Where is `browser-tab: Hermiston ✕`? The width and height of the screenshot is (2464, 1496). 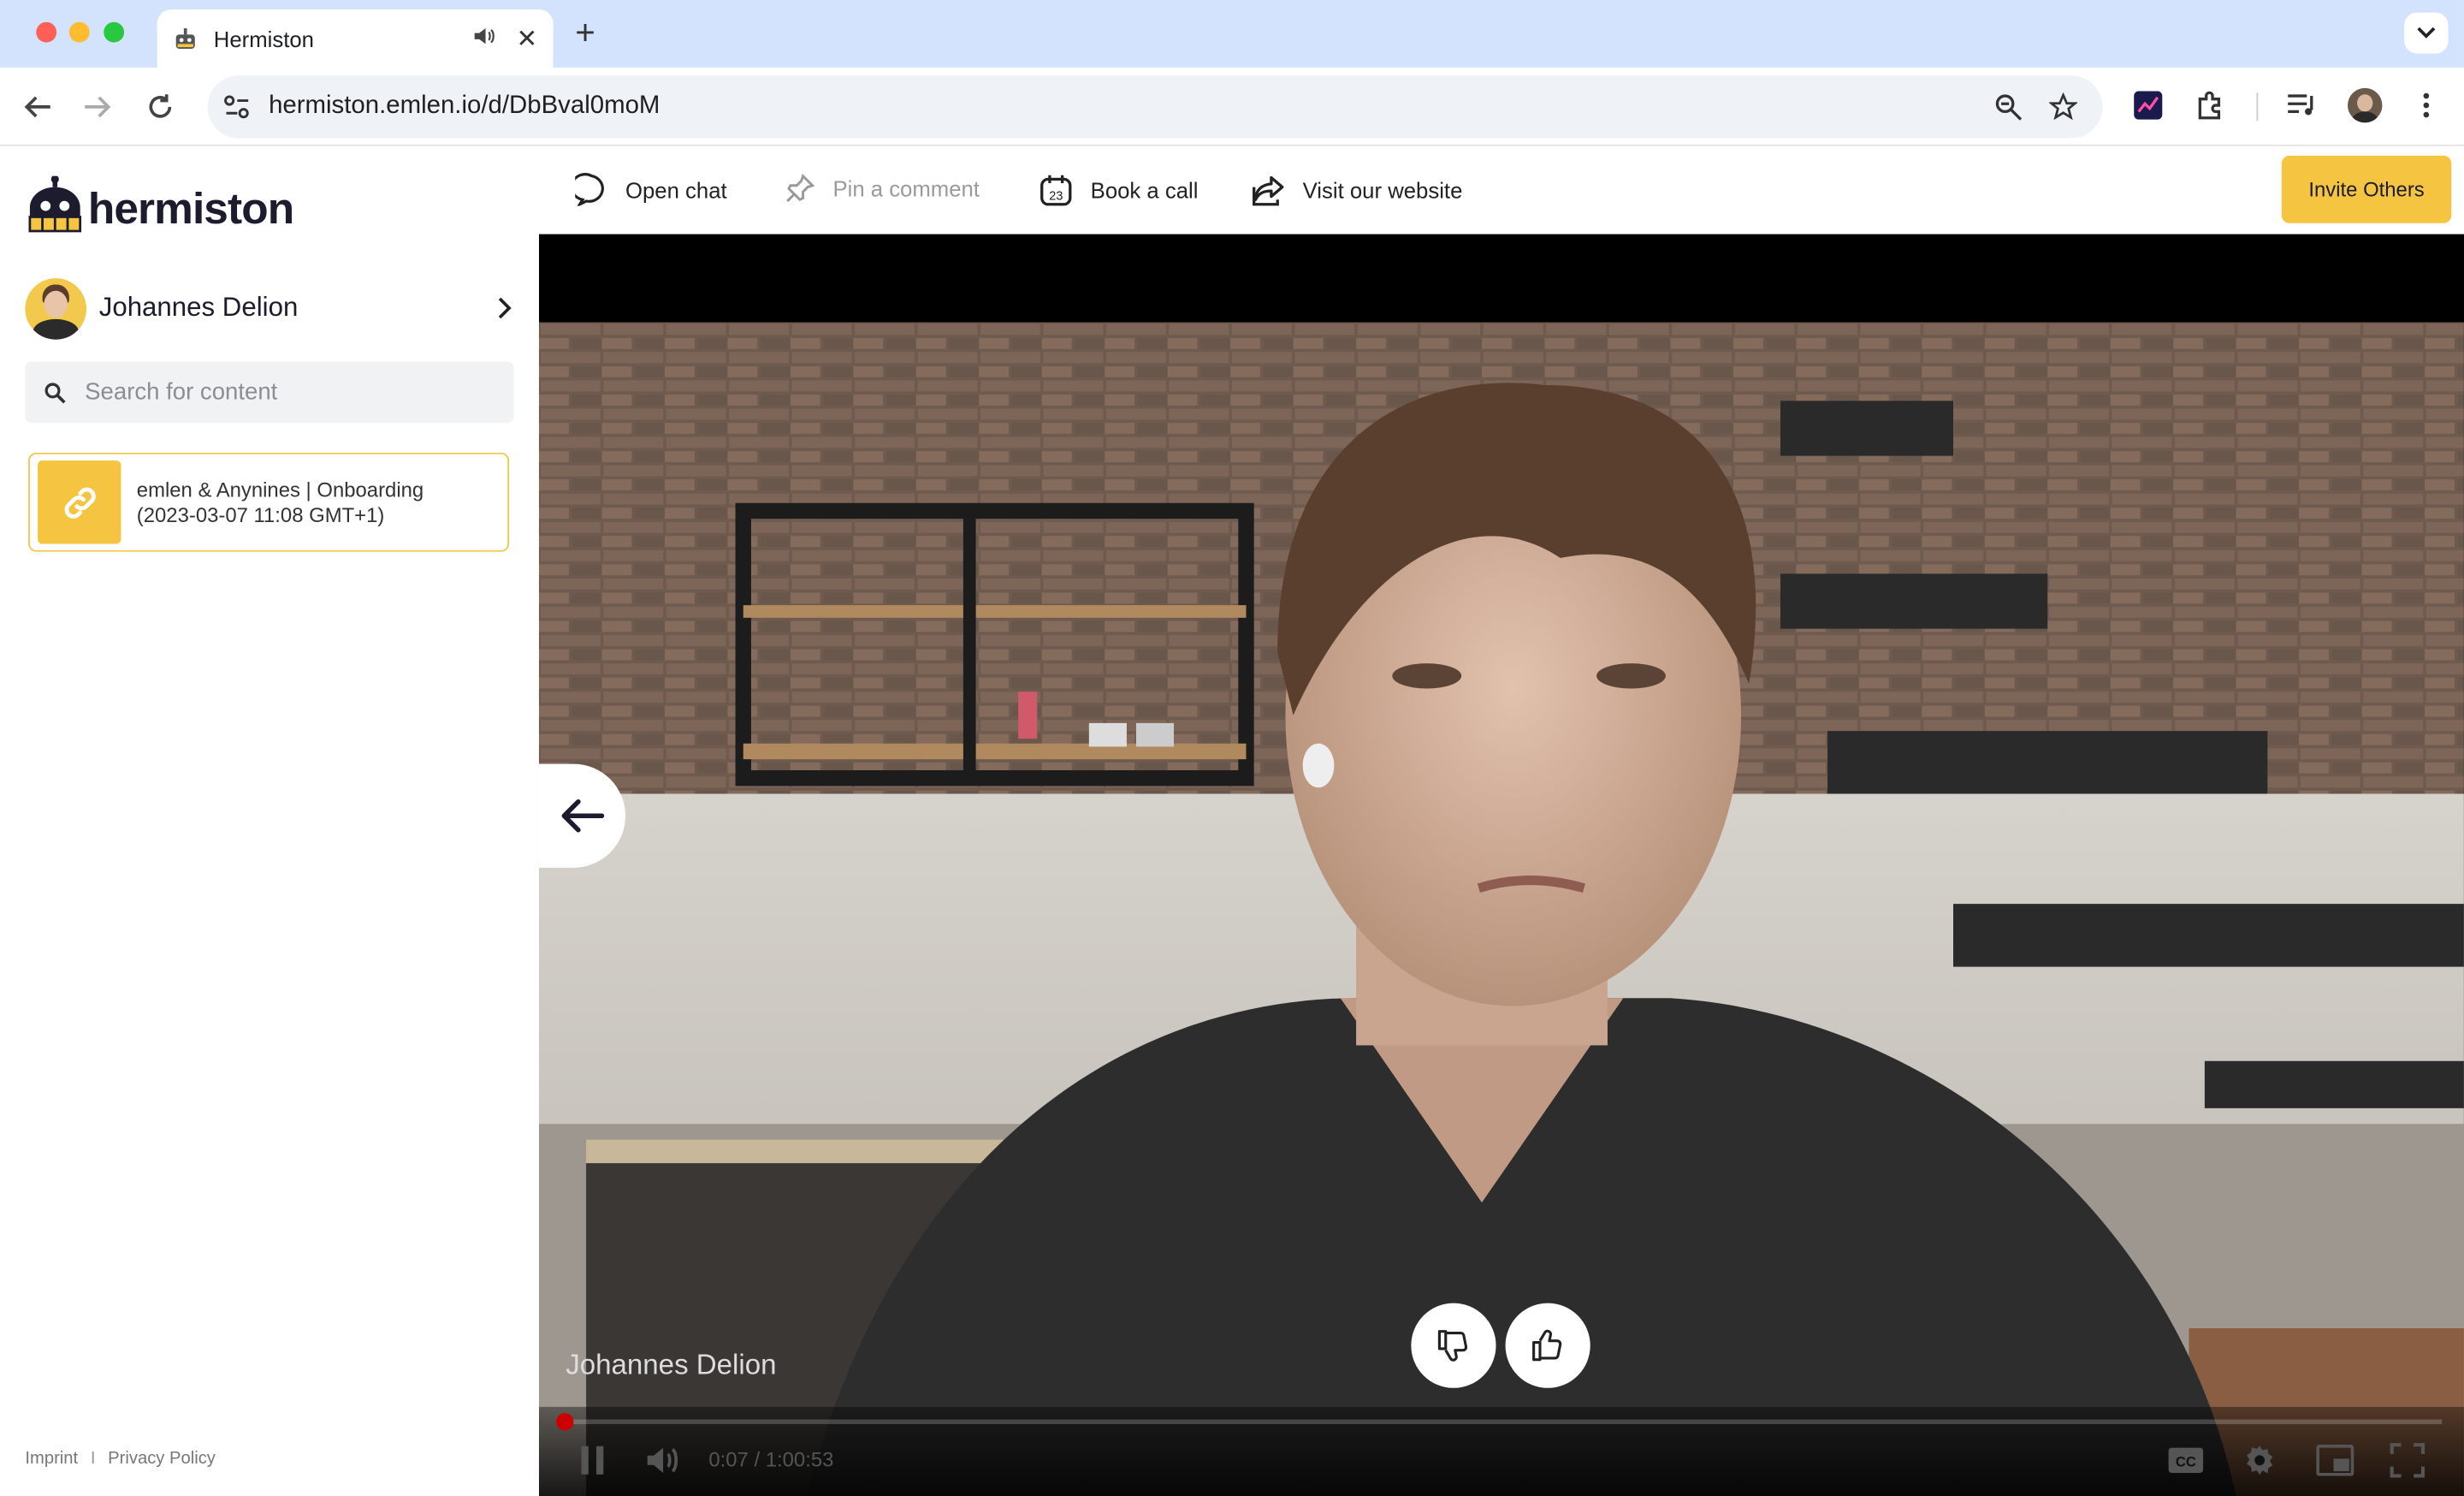
browser-tab: Hermiston ✕ is located at coordinates (355, 38).